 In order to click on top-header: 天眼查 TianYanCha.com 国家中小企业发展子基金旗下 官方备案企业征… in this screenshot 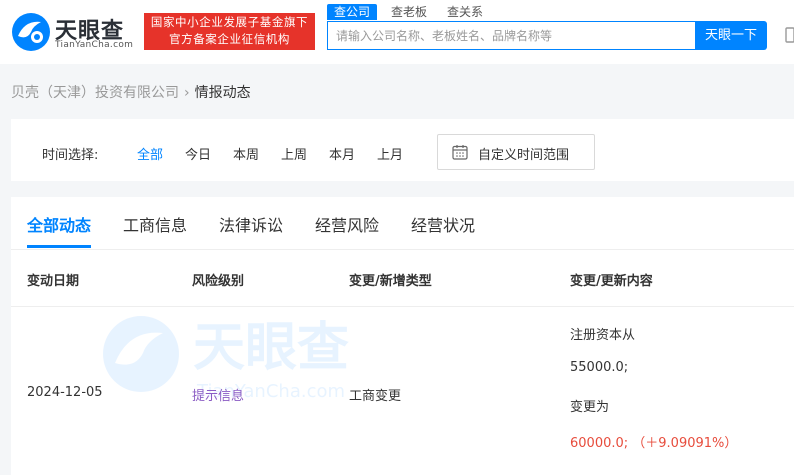, I will do `click(397, 32)`.